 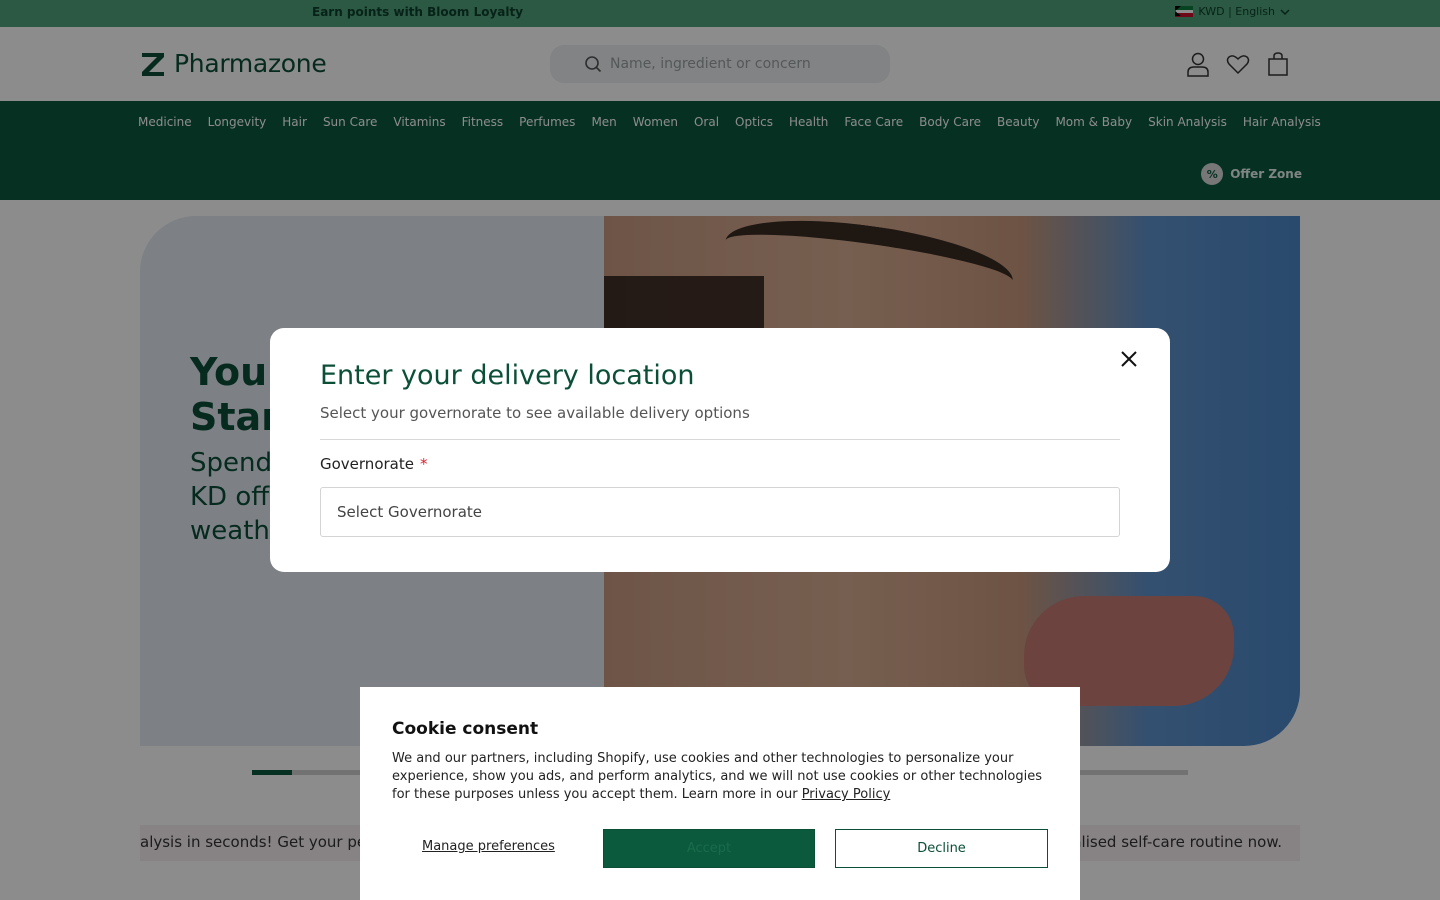 I want to click on required-marker: *, so click(x=423, y=464).